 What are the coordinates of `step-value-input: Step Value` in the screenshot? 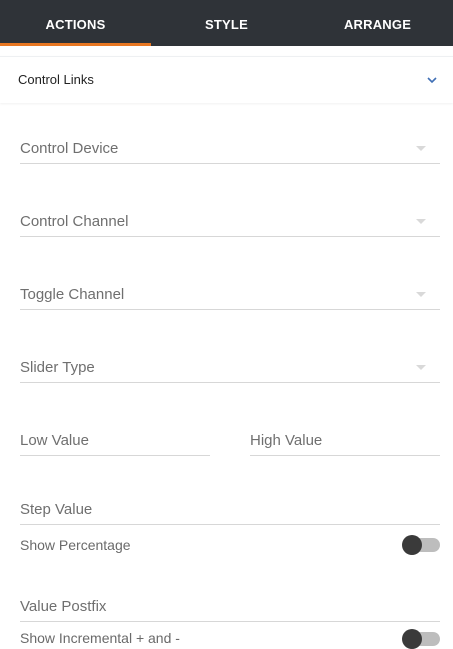 It's located at (230, 507).